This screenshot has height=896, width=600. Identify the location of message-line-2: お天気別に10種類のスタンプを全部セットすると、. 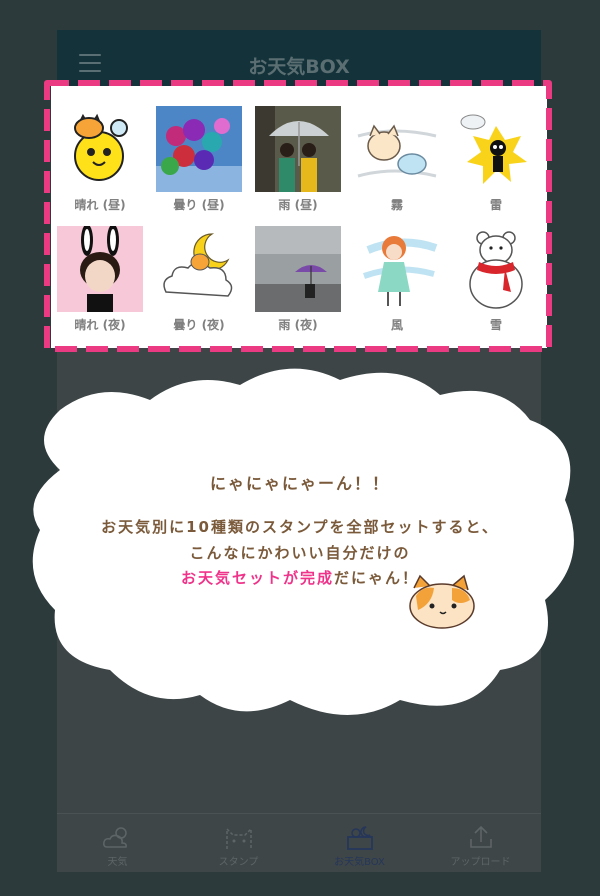
(300, 527).